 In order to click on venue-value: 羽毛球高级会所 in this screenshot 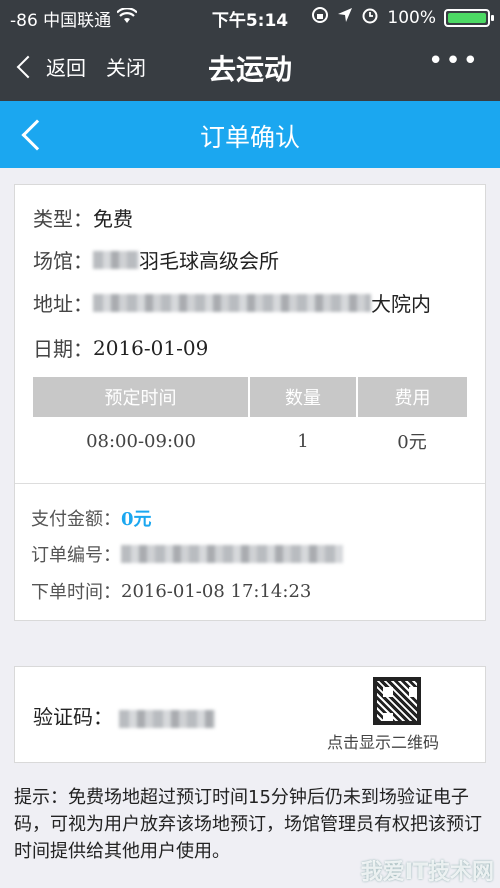, I will do `click(209, 261)`.